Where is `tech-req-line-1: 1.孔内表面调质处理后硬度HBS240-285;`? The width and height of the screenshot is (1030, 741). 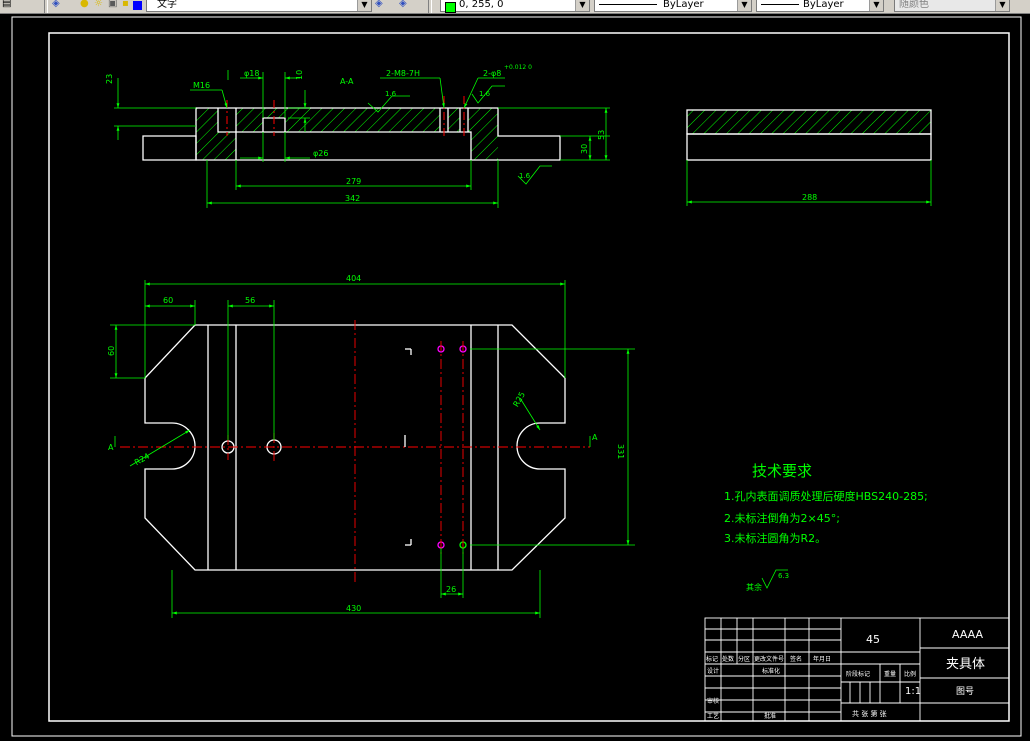
tech-req-line-1: 1.孔内表面调质处理后硬度HBS240-285; is located at coordinates (826, 496).